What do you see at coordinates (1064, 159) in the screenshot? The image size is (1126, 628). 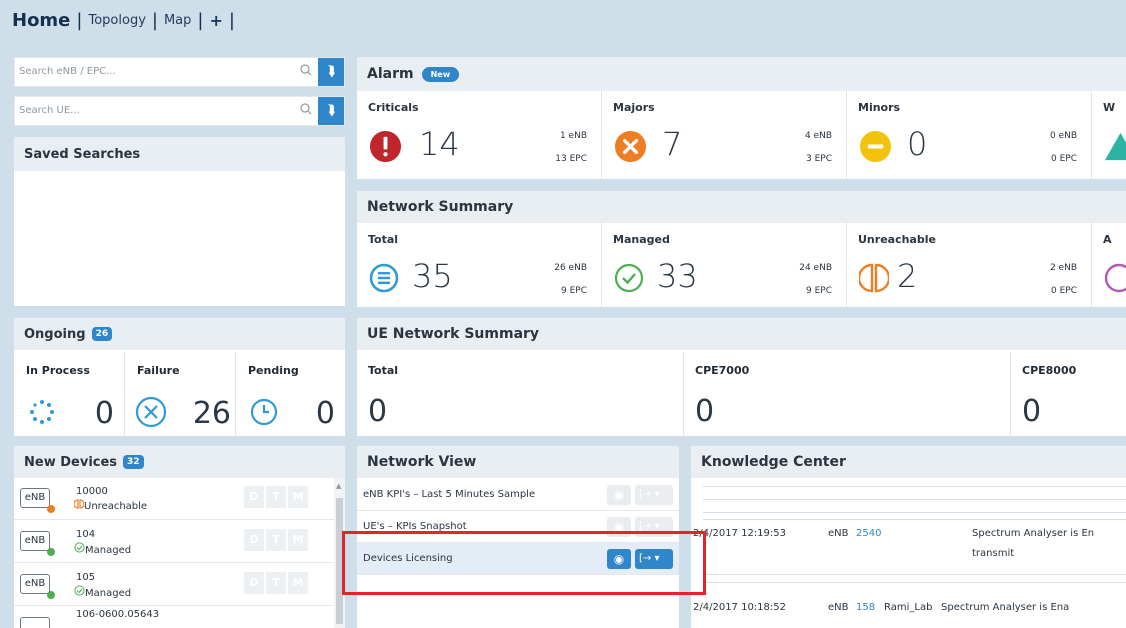 I see `minors-epc: 0 EPC` at bounding box center [1064, 159].